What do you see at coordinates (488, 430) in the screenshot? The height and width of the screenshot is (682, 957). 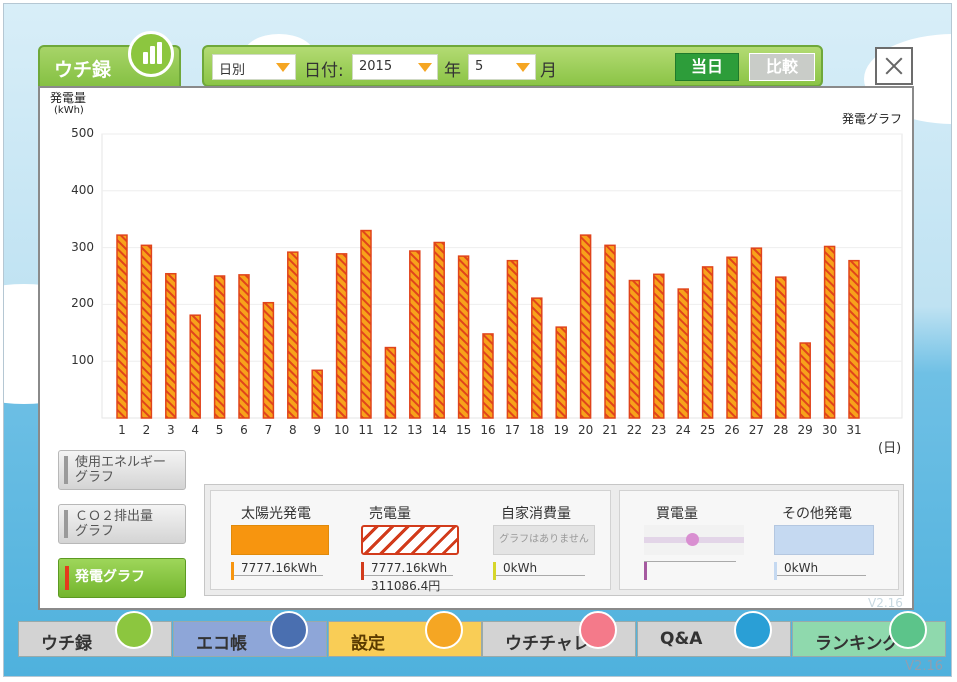 I see `x-tick-label: 16` at bounding box center [488, 430].